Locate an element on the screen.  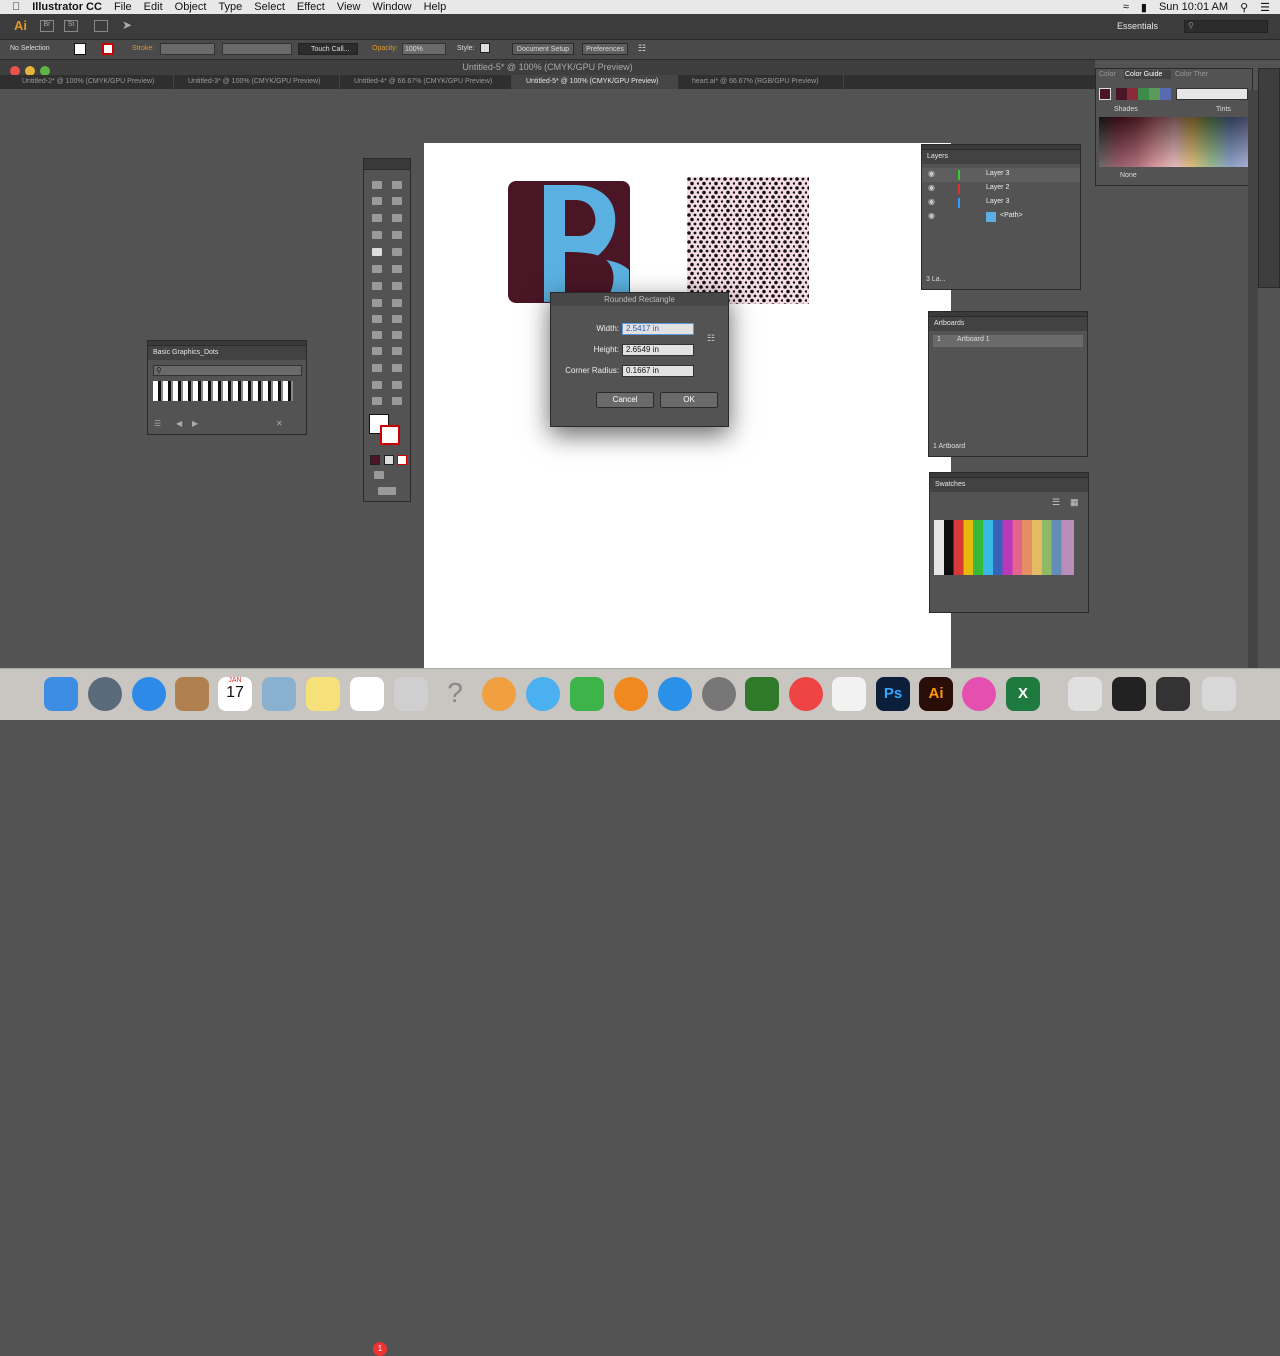
notification-icon: ☰ is located at coordinates (1265, 7).